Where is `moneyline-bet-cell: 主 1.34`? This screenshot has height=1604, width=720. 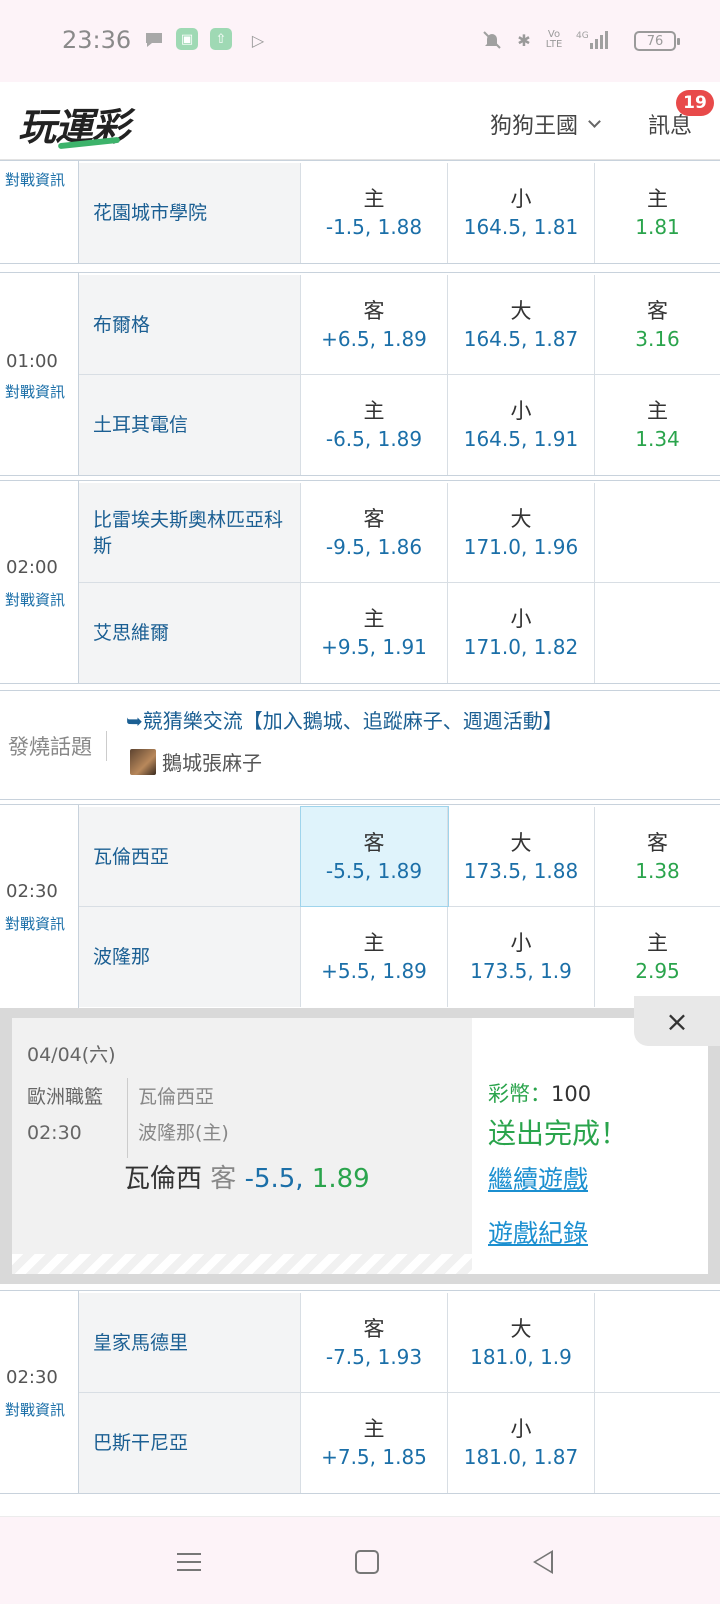 moneyline-bet-cell: 主 1.34 is located at coordinates (657, 425).